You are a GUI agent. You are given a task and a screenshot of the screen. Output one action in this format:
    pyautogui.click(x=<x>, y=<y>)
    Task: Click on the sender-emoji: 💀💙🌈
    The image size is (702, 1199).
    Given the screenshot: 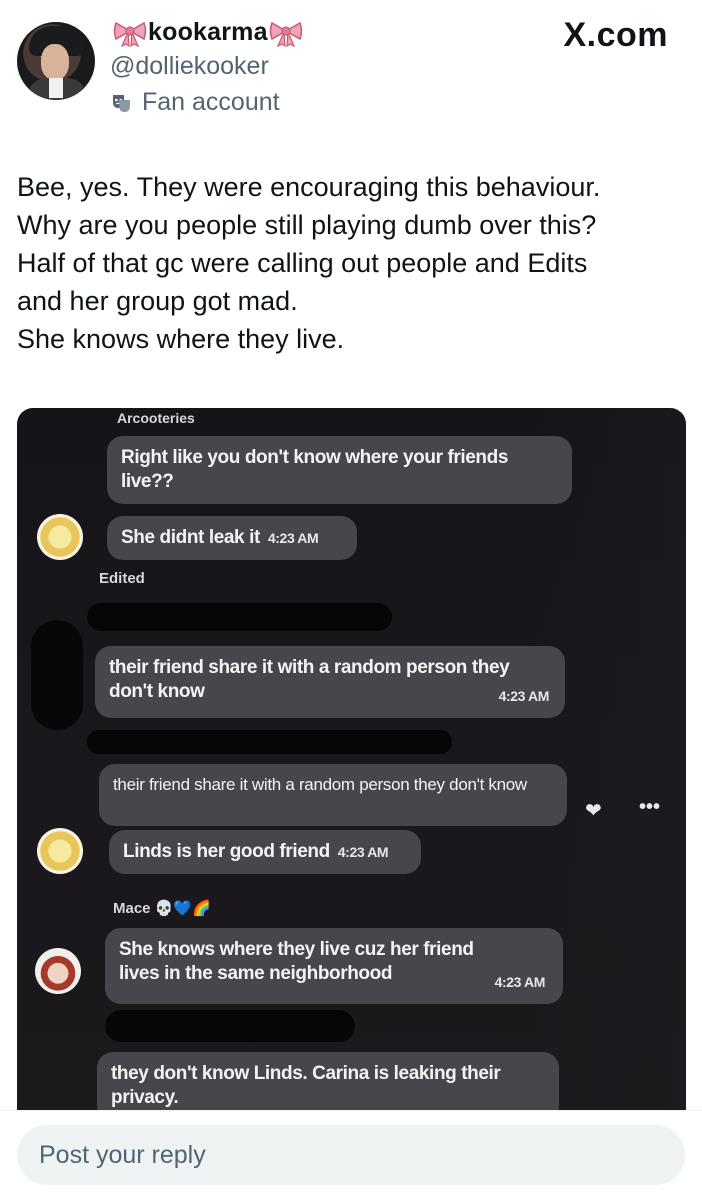 What is the action you would take?
    pyautogui.click(x=182, y=908)
    